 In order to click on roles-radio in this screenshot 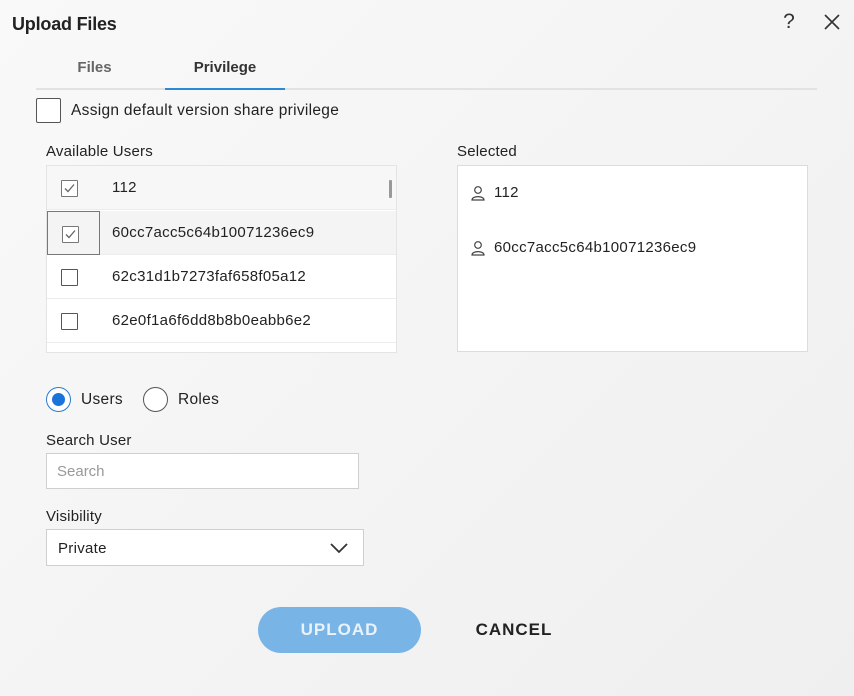, I will do `click(155, 399)`.